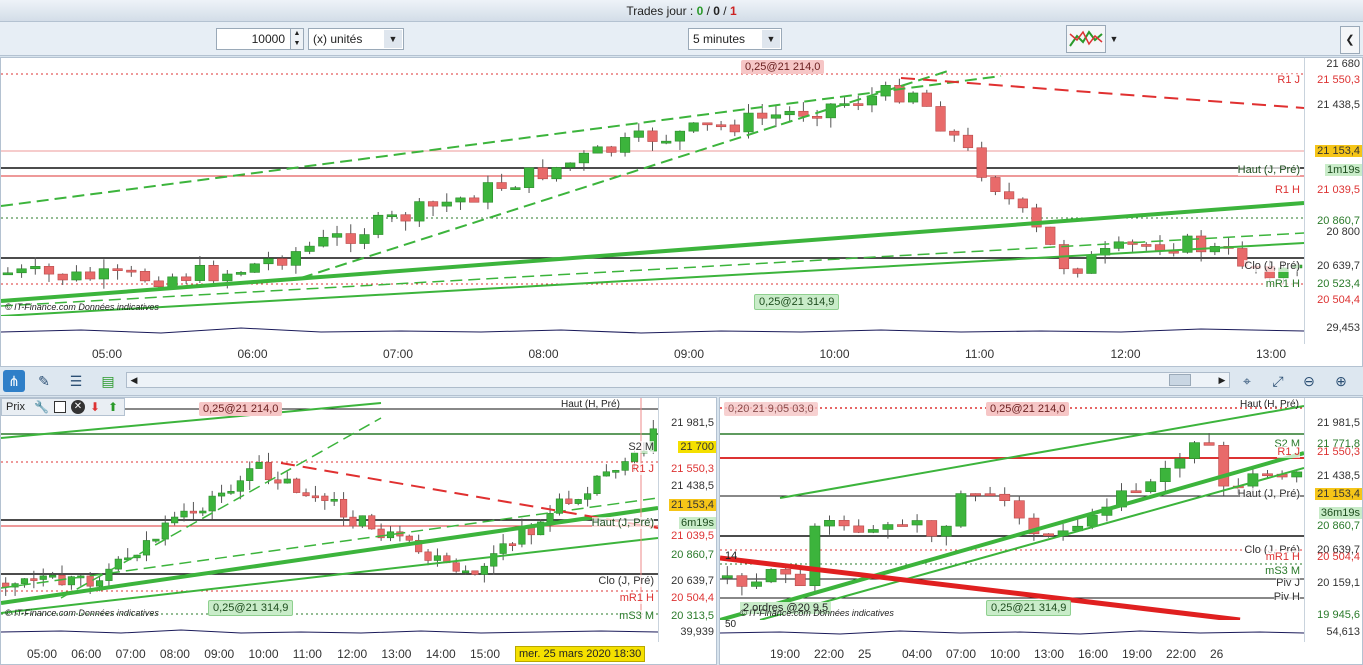  What do you see at coordinates (1350, 40) in the screenshot?
I see `collapse-panel-button: ❮` at bounding box center [1350, 40].